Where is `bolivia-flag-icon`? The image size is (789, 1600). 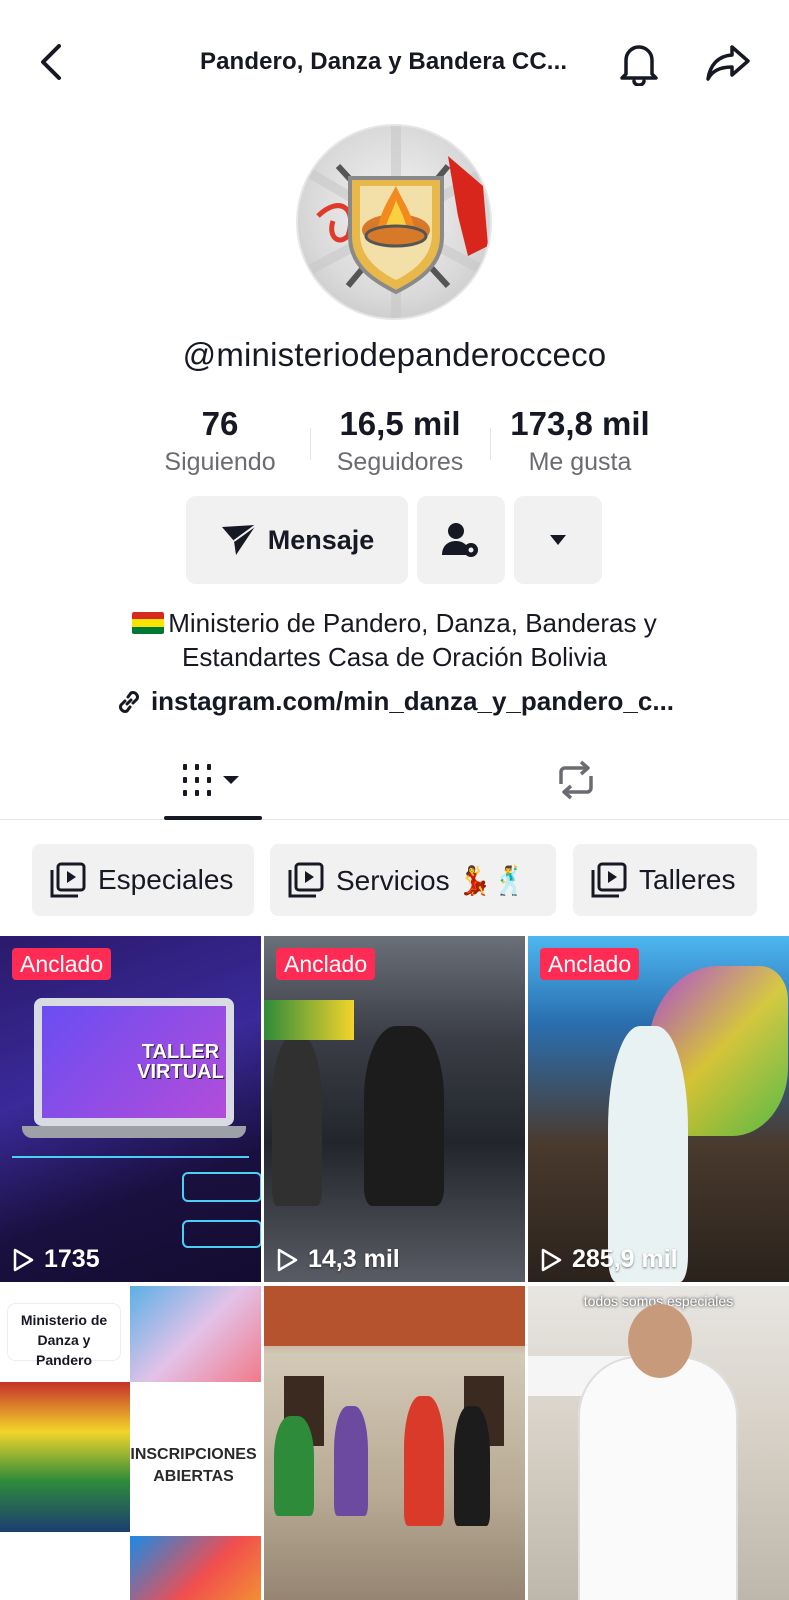
bolivia-flag-icon is located at coordinates (148, 623).